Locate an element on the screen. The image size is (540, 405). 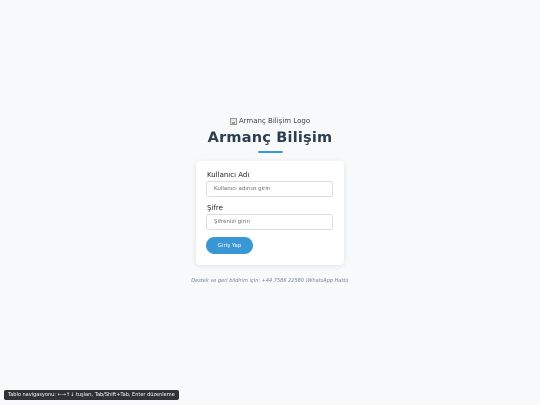
logo-alt-text: Armanç Bilişim Logo is located at coordinates (274, 121).